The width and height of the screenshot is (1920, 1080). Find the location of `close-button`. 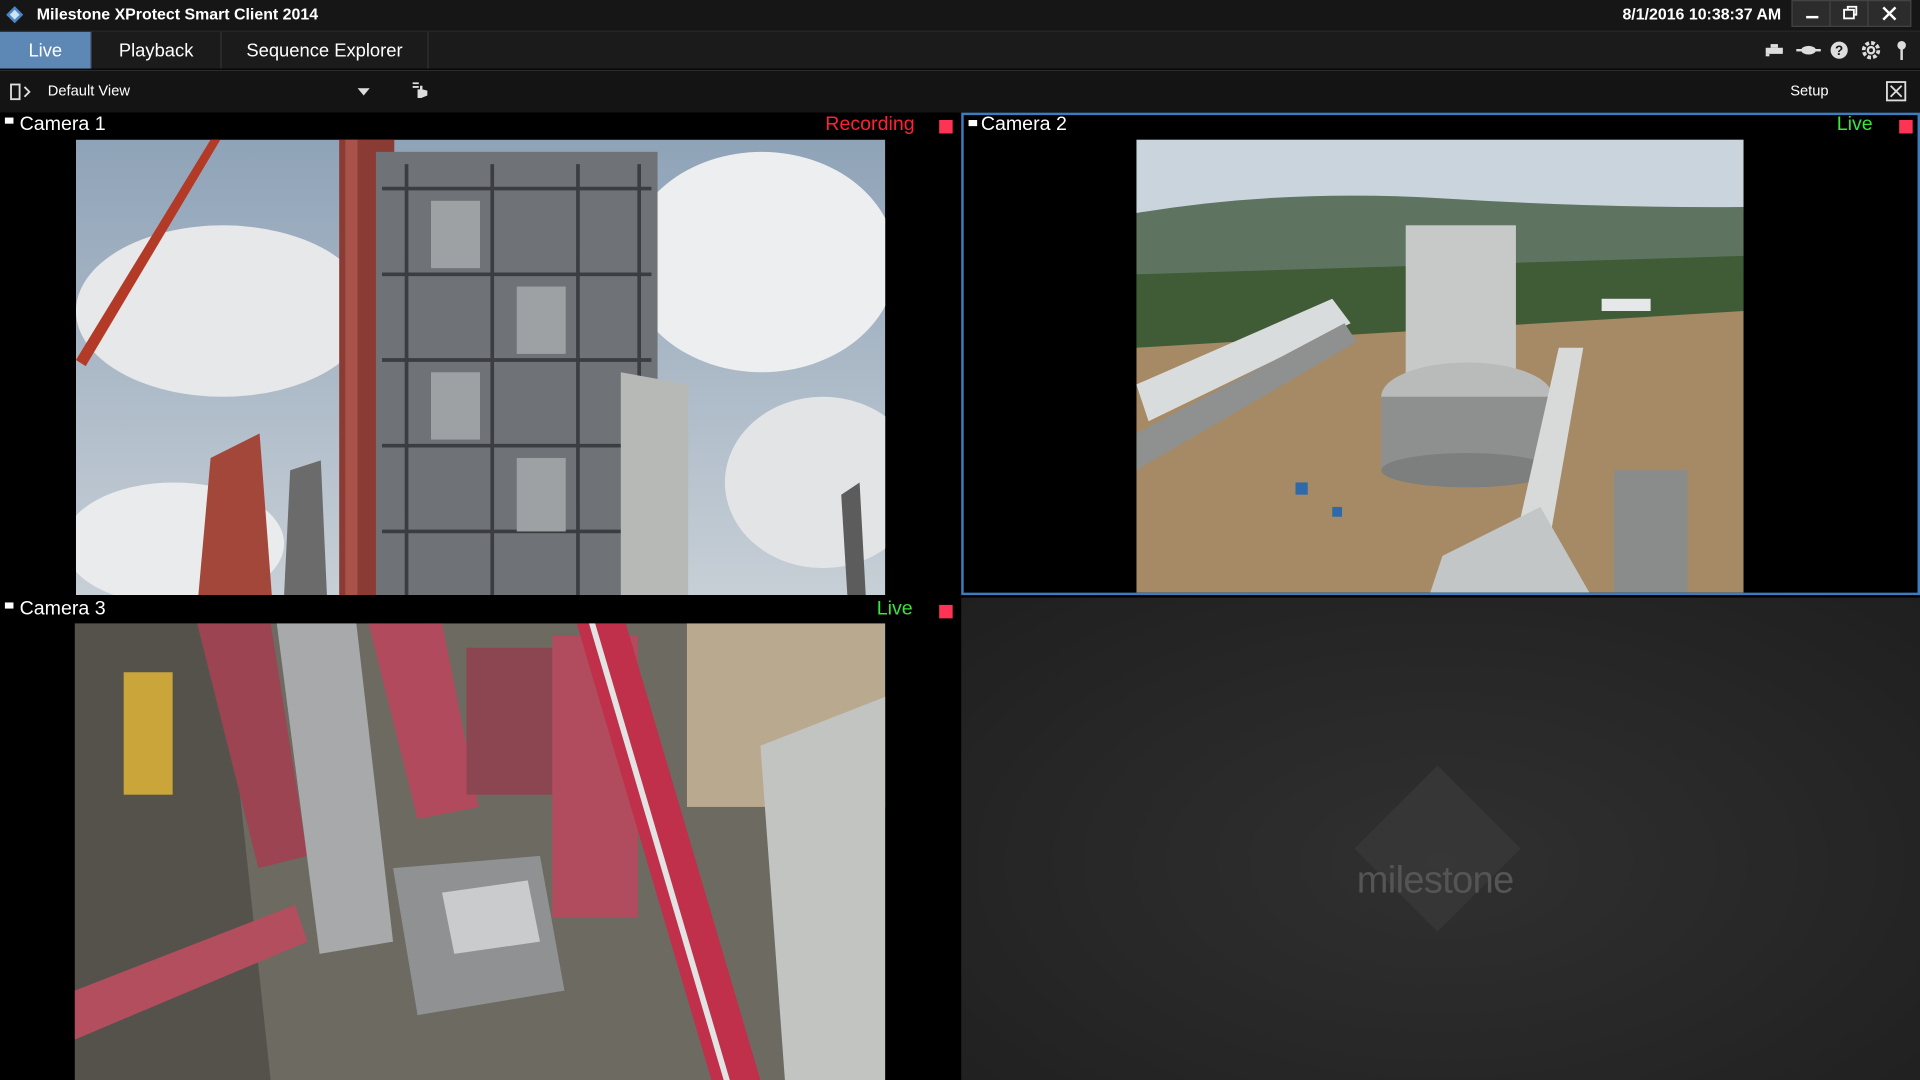

close-button is located at coordinates (1889, 13).